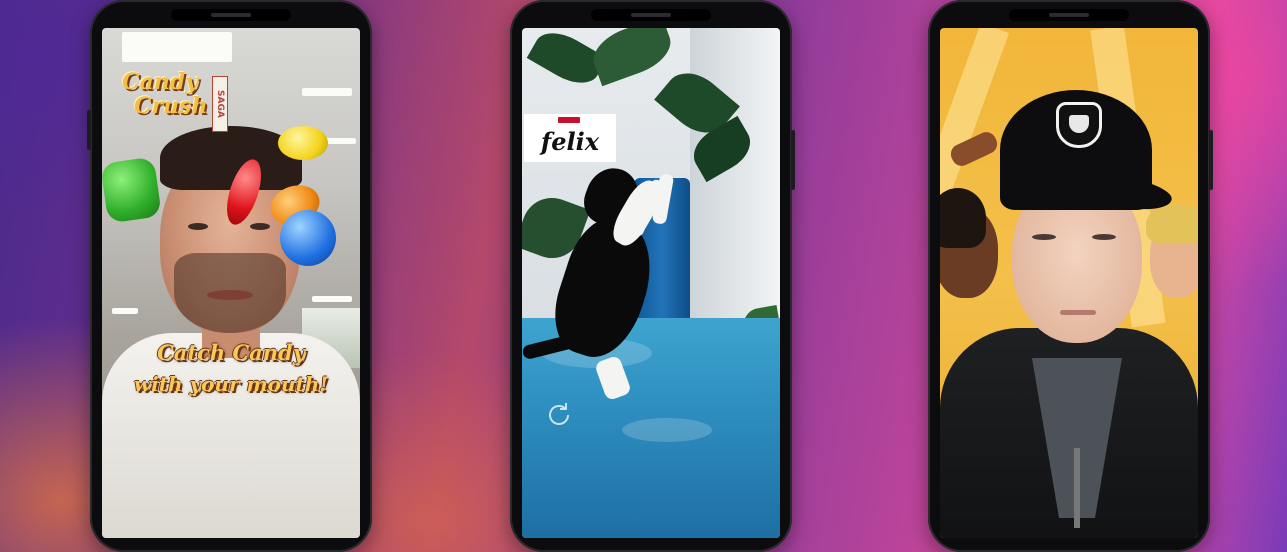  I want to click on green-candy, so click(132, 190).